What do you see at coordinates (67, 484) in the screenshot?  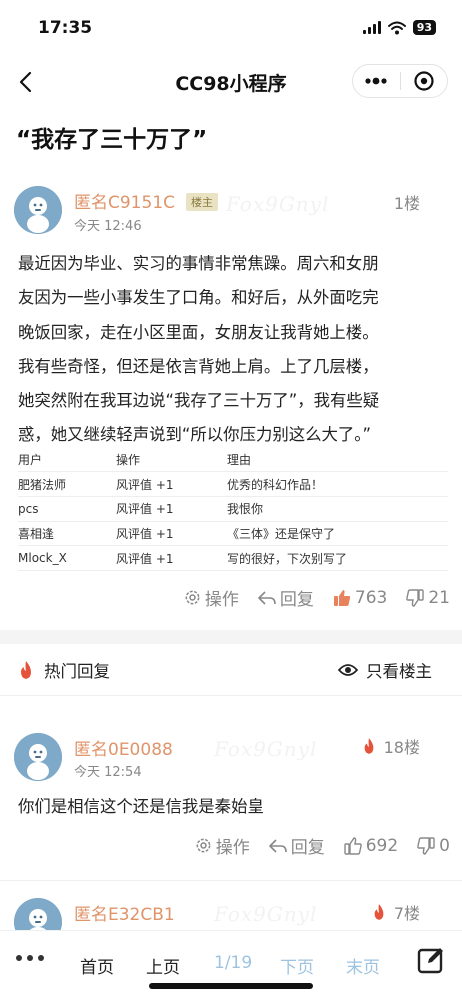 I see `rating-user: 肥猪法师` at bounding box center [67, 484].